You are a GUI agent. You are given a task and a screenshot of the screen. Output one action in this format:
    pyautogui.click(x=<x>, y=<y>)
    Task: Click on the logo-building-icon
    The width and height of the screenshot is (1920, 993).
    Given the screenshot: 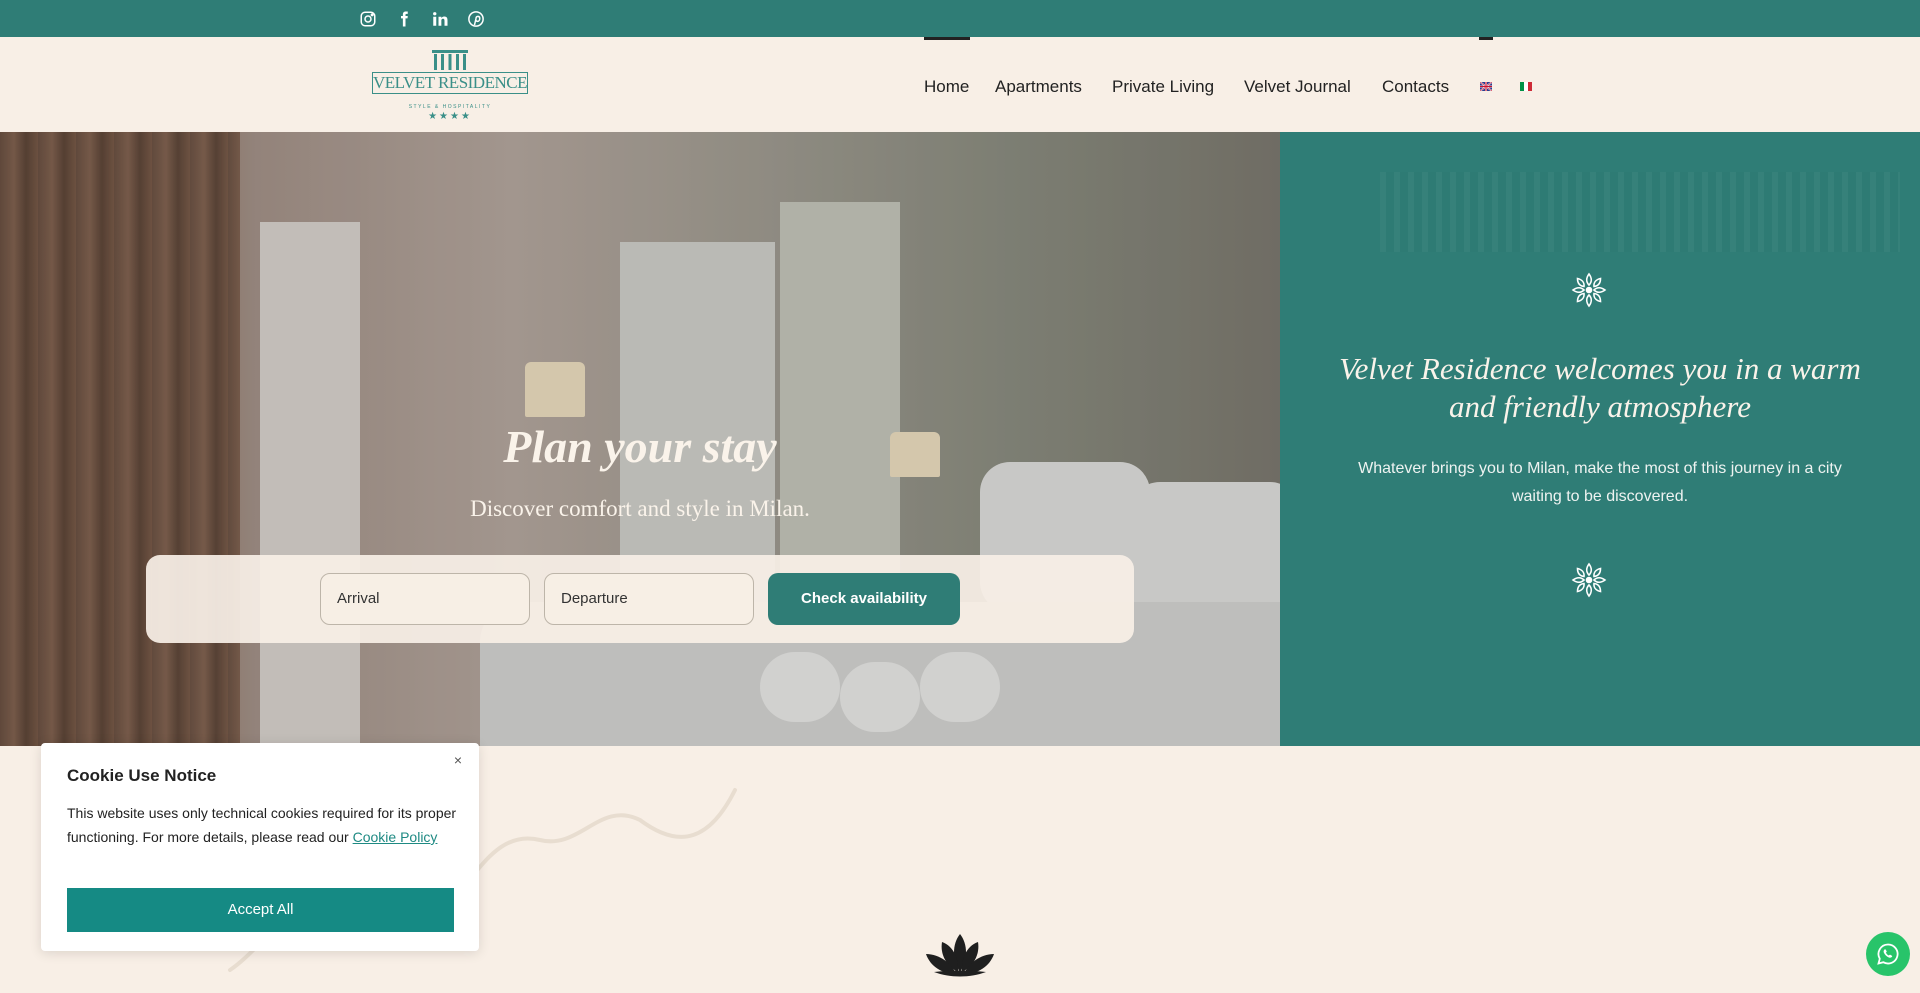 What is the action you would take?
    pyautogui.click(x=450, y=60)
    